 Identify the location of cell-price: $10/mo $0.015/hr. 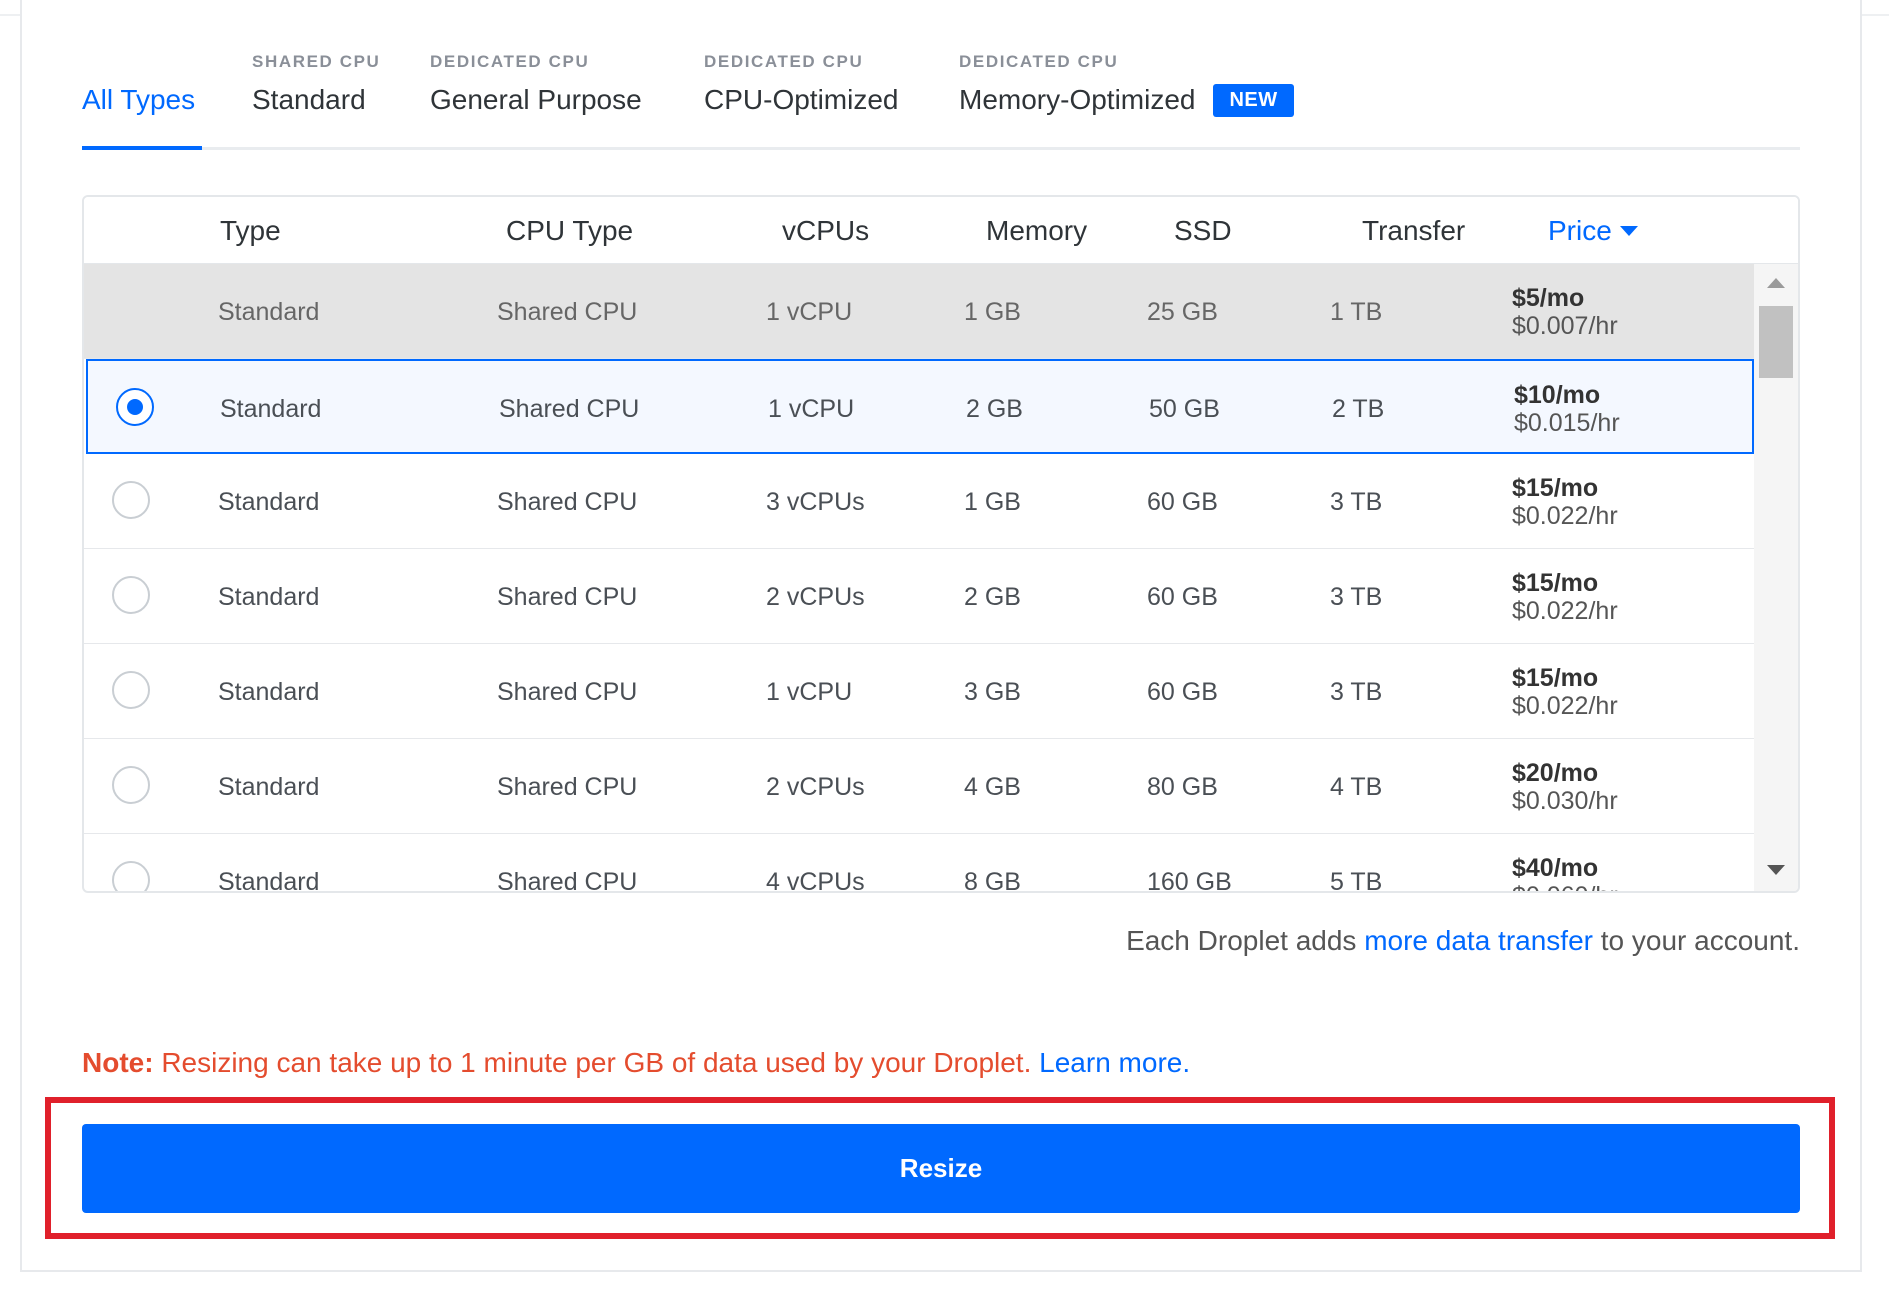
(1567, 409).